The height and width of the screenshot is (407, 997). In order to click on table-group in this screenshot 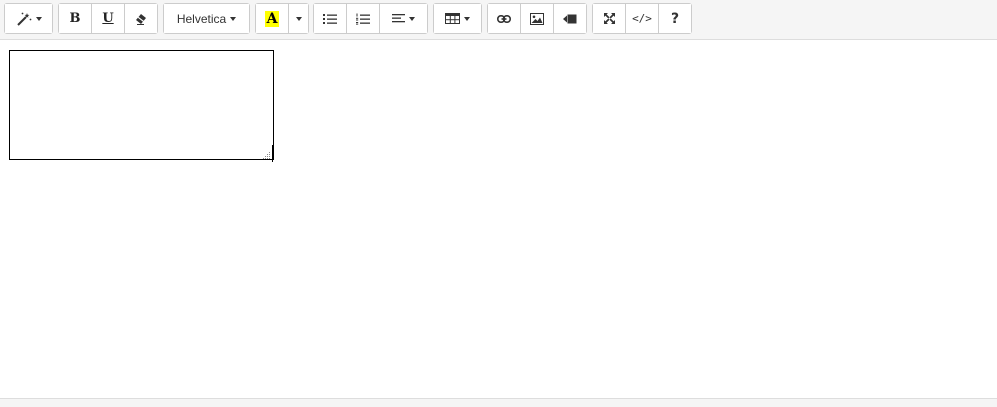, I will do `click(457, 18)`.